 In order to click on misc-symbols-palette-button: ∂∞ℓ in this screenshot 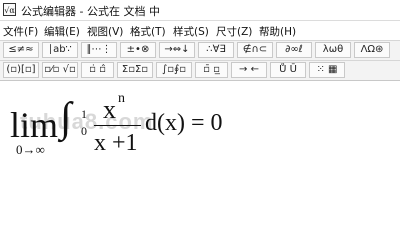, I will do `click(294, 50)`.